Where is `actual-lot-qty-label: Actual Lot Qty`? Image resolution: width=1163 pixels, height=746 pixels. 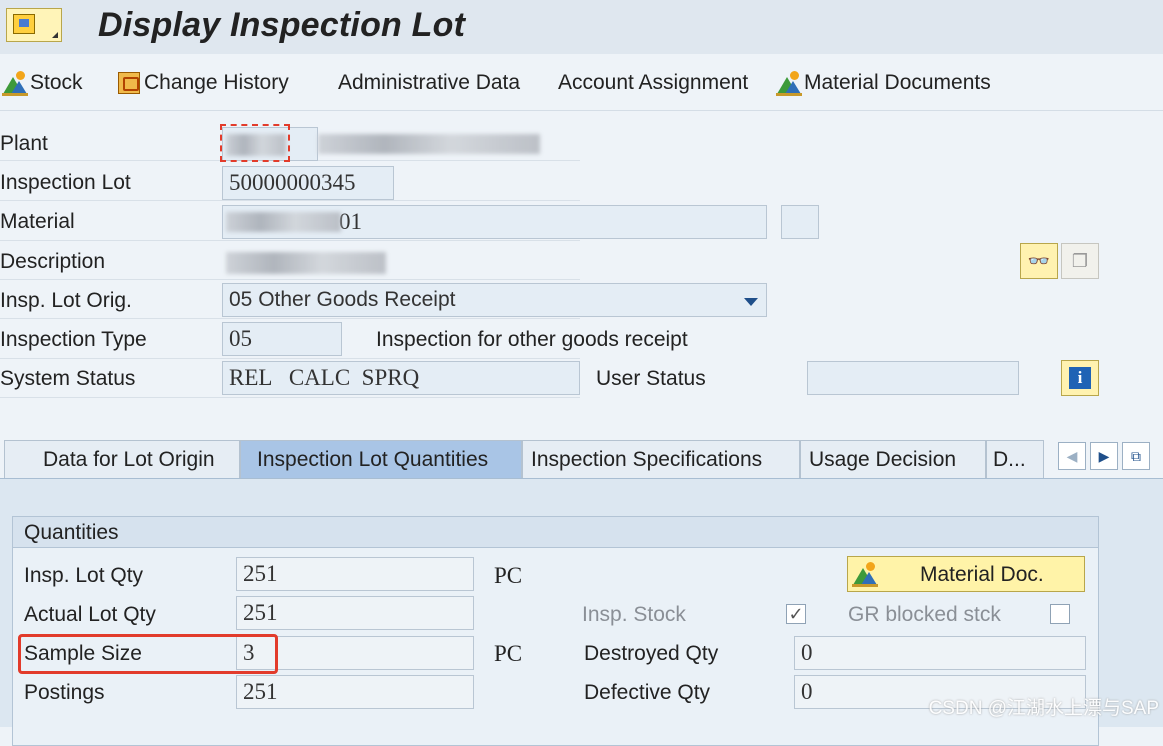 actual-lot-qty-label: Actual Lot Qty is located at coordinates (90, 614).